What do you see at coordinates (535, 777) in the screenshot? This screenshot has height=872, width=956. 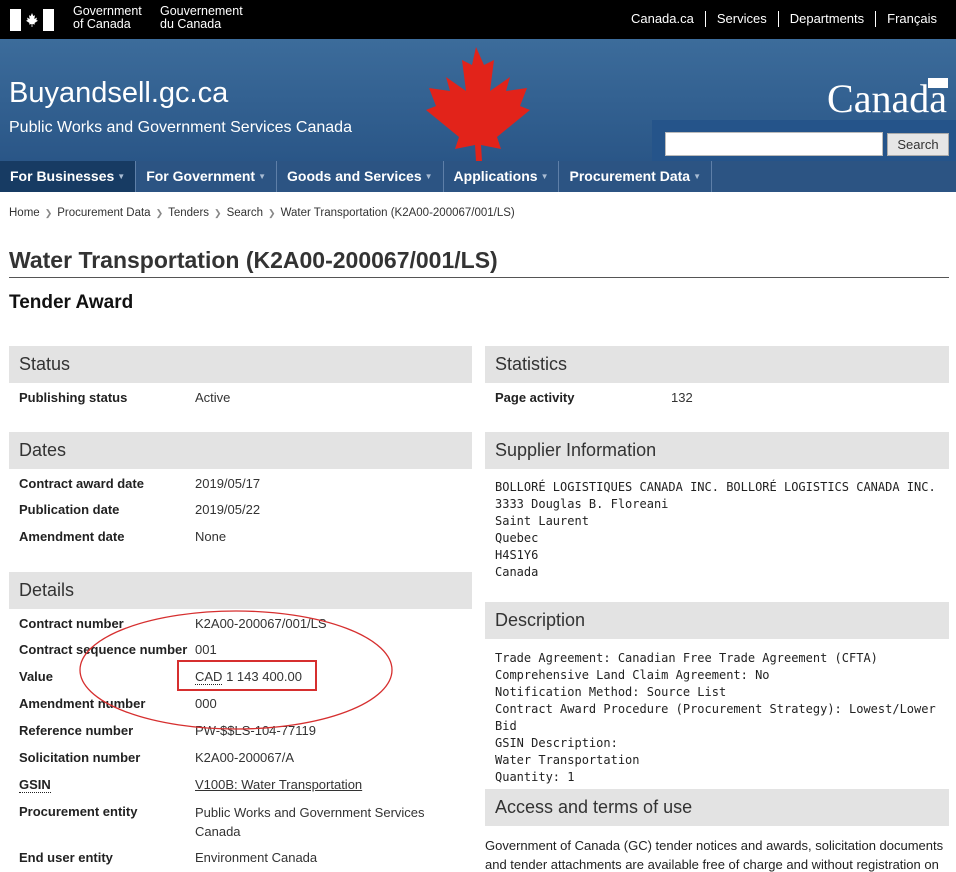 I see `description-line: Quantity: 1` at bounding box center [535, 777].